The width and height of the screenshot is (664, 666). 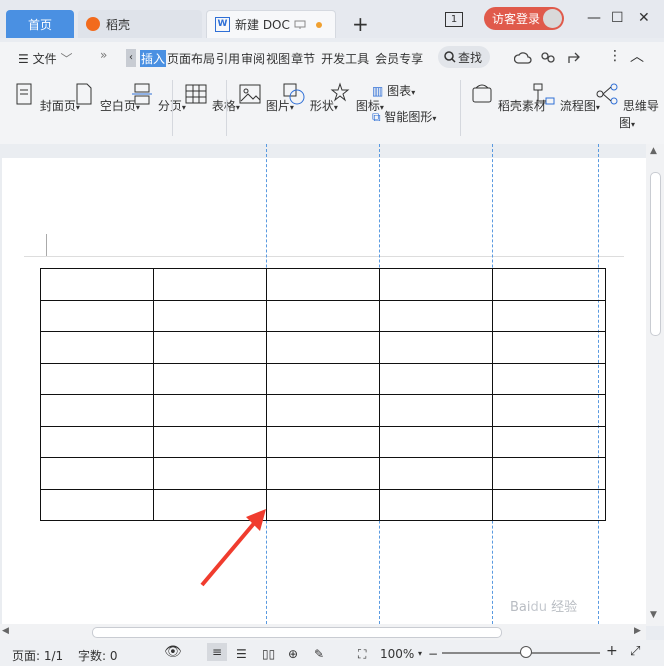 What do you see at coordinates (612, 651) in the screenshot?
I see `zoom-in-icon: +` at bounding box center [612, 651].